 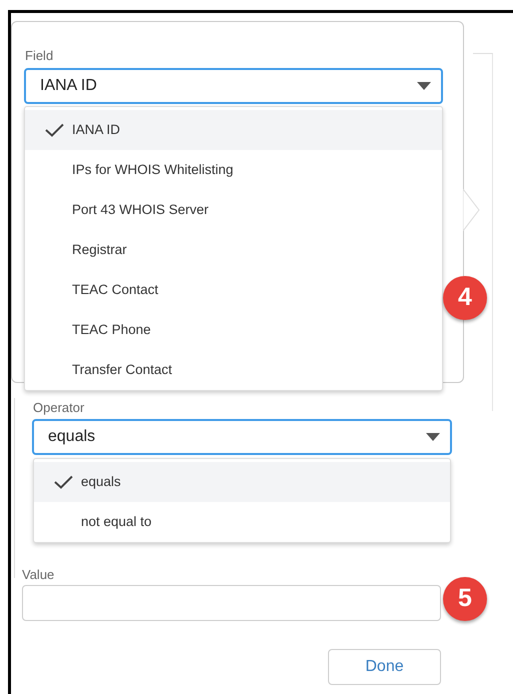 I want to click on dropdown-option: IANA ID, so click(x=233, y=130).